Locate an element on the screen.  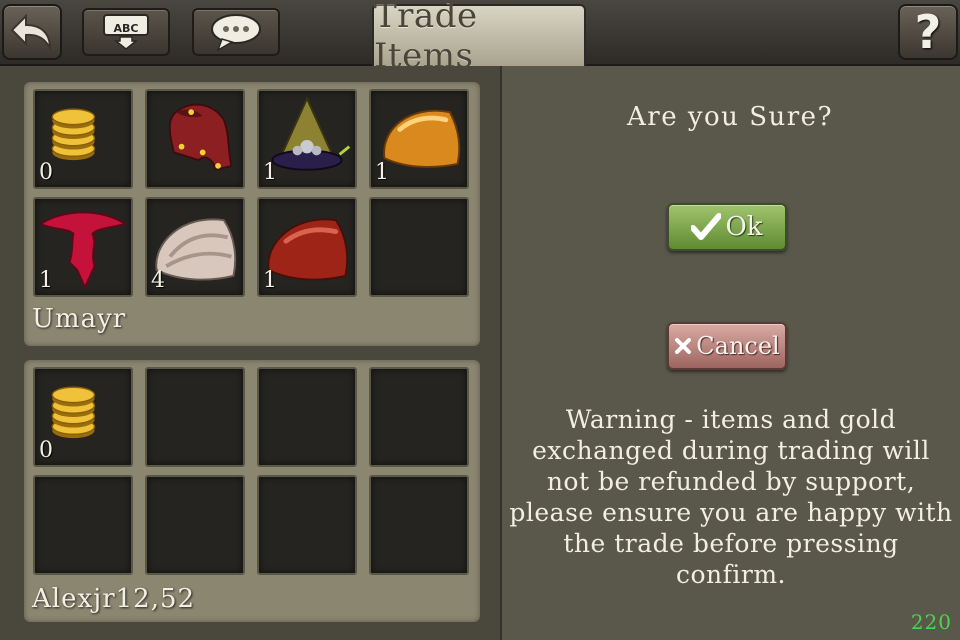
chat-bubble-icon is located at coordinates (236, 33).